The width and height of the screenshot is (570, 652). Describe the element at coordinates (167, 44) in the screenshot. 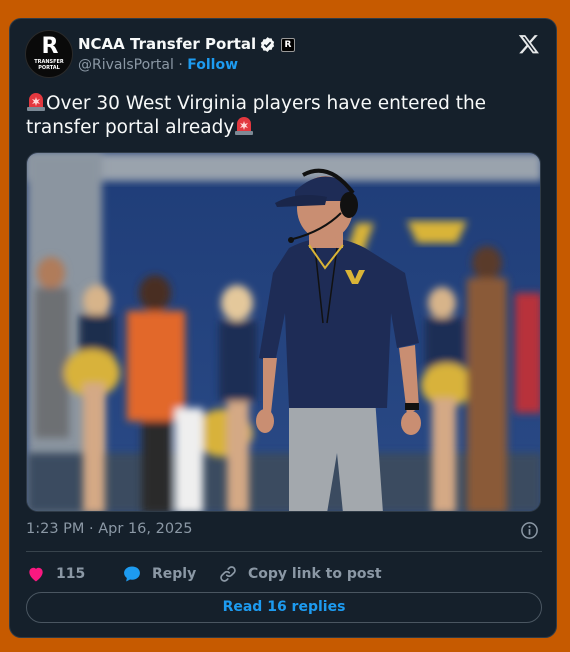

I see `author-name: NCAA Transfer Portal` at that location.